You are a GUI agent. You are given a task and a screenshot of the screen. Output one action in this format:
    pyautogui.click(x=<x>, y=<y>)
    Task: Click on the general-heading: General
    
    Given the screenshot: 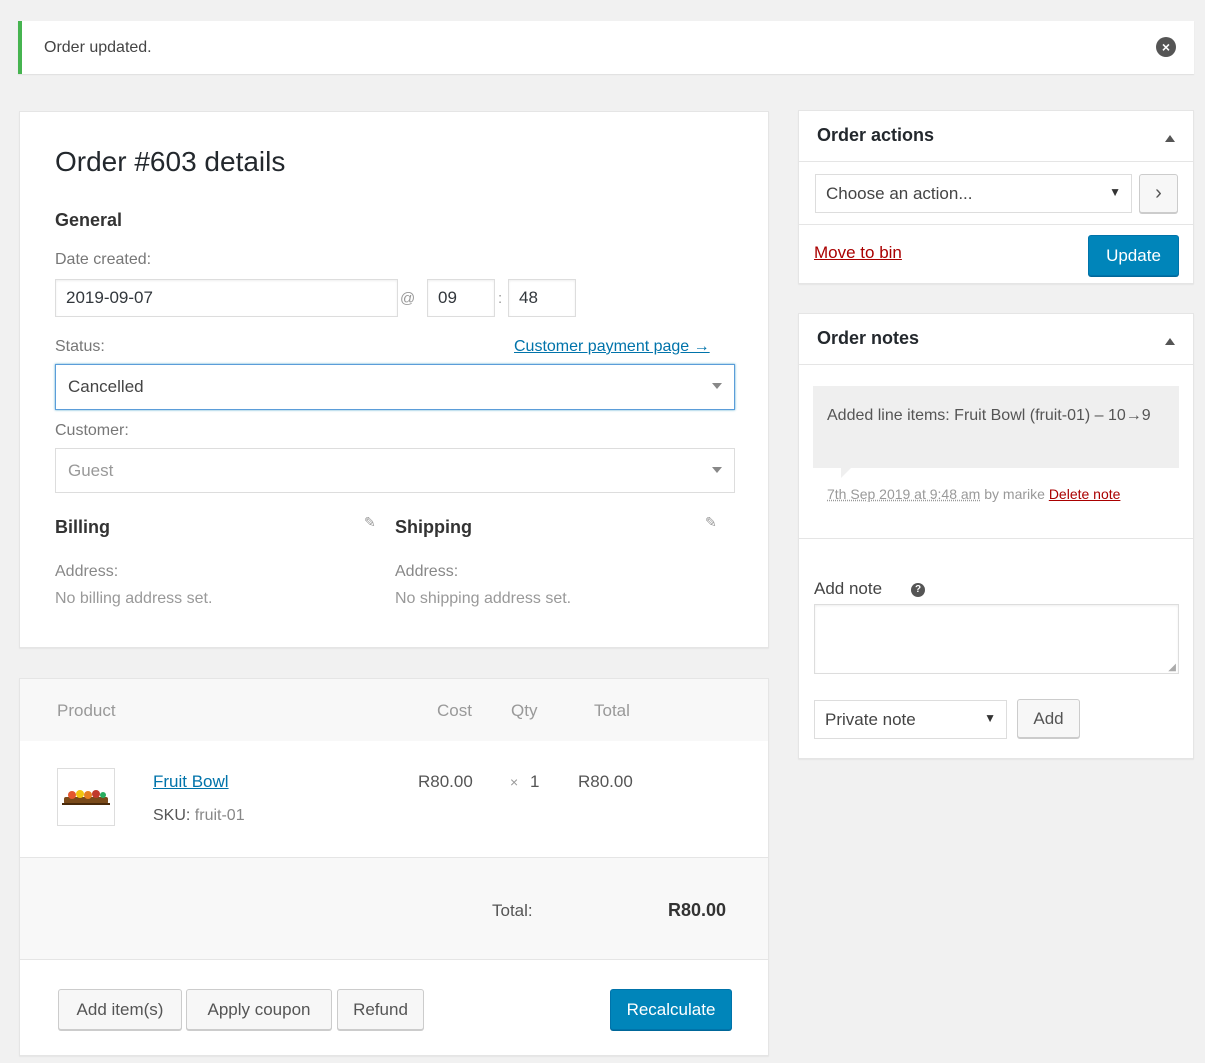 What is the action you would take?
    pyautogui.click(x=89, y=220)
    